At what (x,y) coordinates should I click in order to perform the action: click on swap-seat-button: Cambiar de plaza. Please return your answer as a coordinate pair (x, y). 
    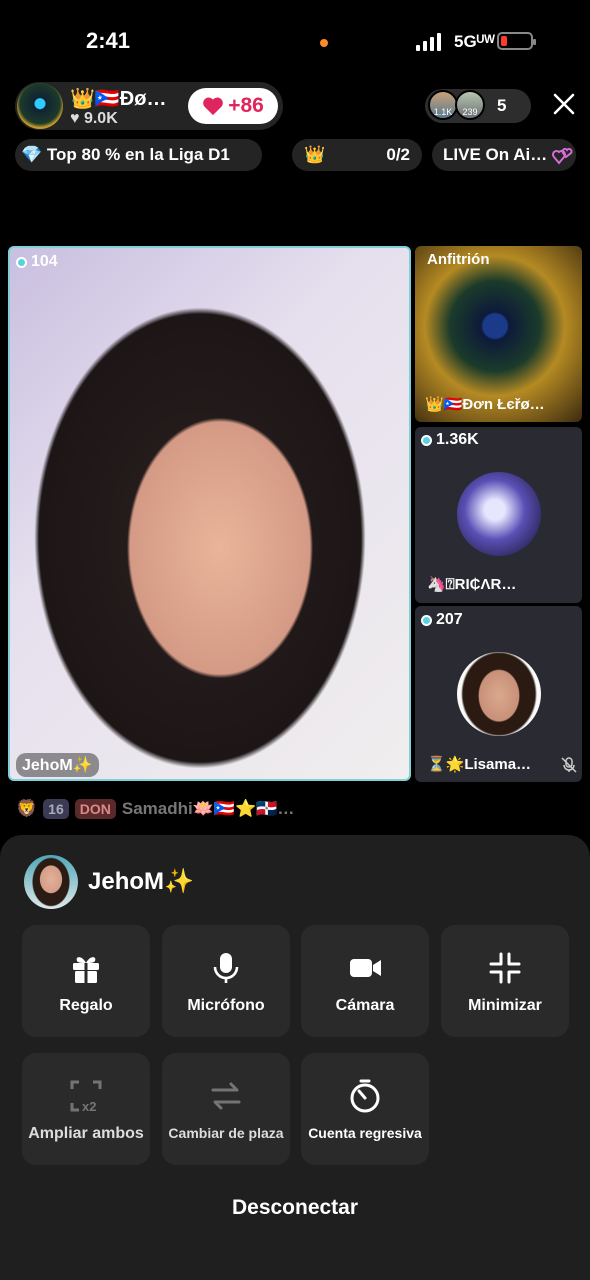
    Looking at the image, I should click on (226, 1109).